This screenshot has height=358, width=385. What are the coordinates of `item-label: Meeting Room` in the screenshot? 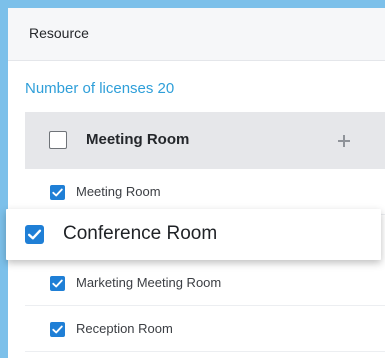 It's located at (118, 191).